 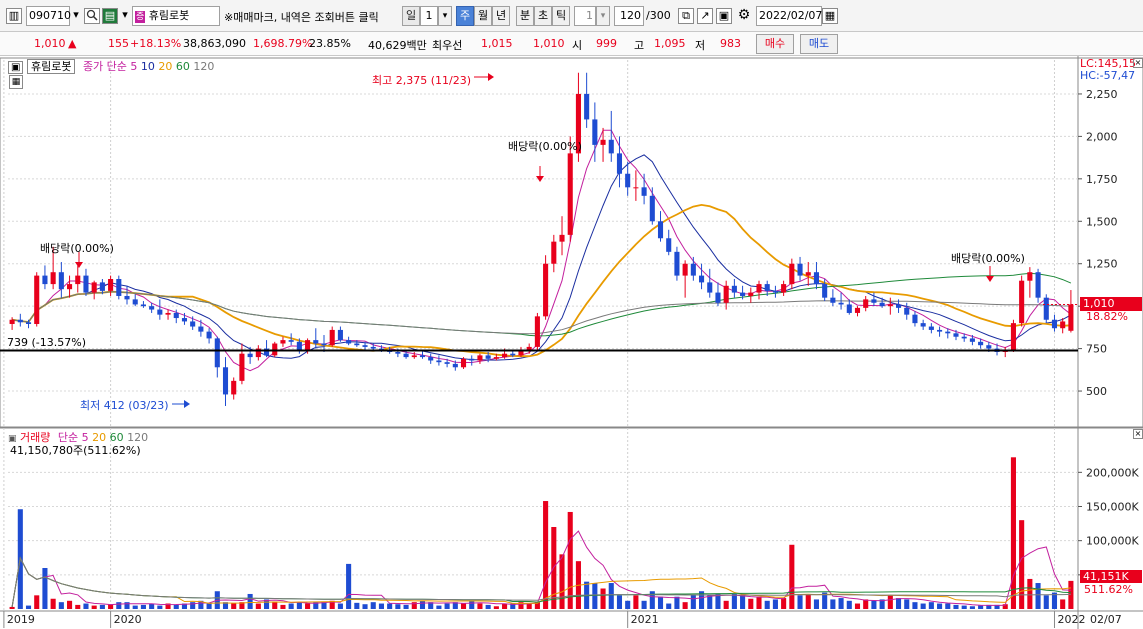 I want to click on x-tick-label-last: 02/07, so click(x=1106, y=619).